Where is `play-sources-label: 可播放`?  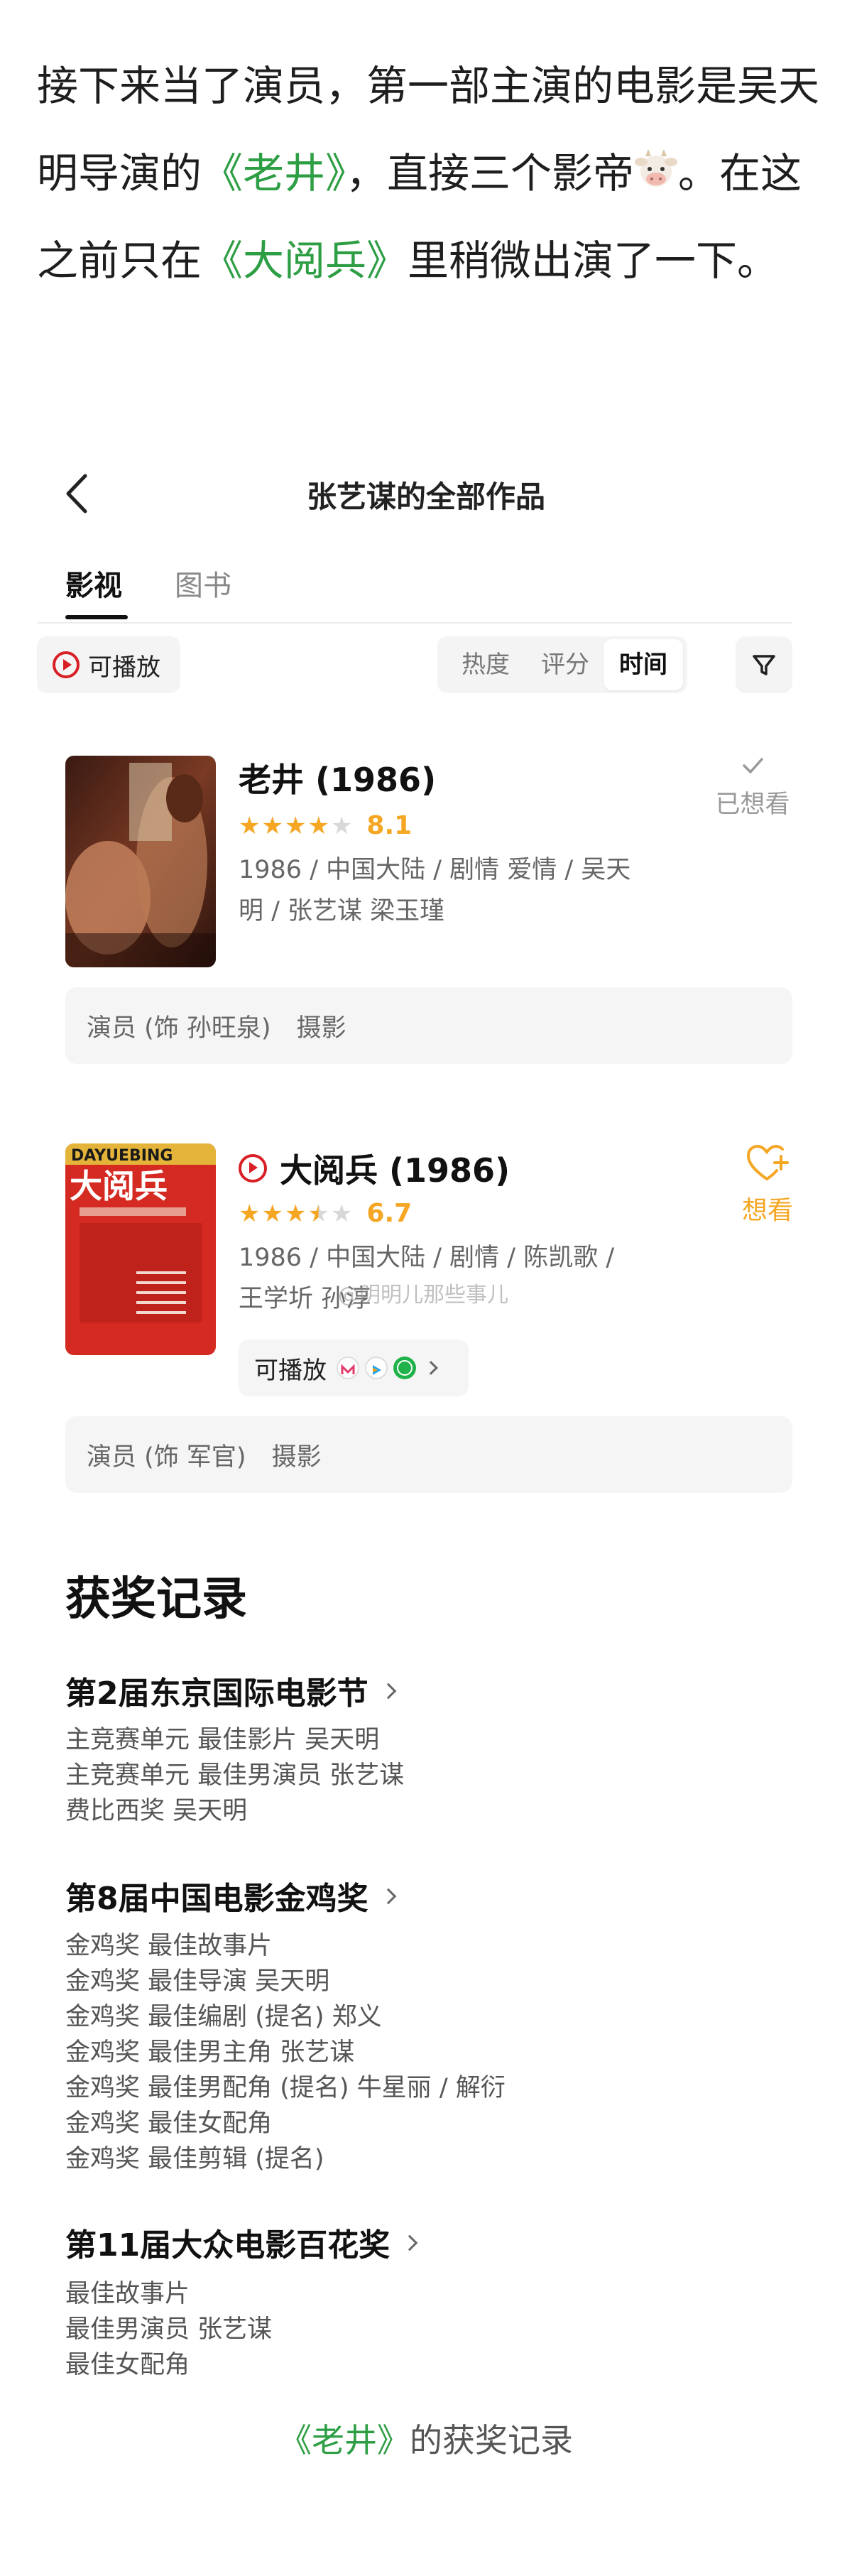
play-sources-label: 可播放 is located at coordinates (290, 1370).